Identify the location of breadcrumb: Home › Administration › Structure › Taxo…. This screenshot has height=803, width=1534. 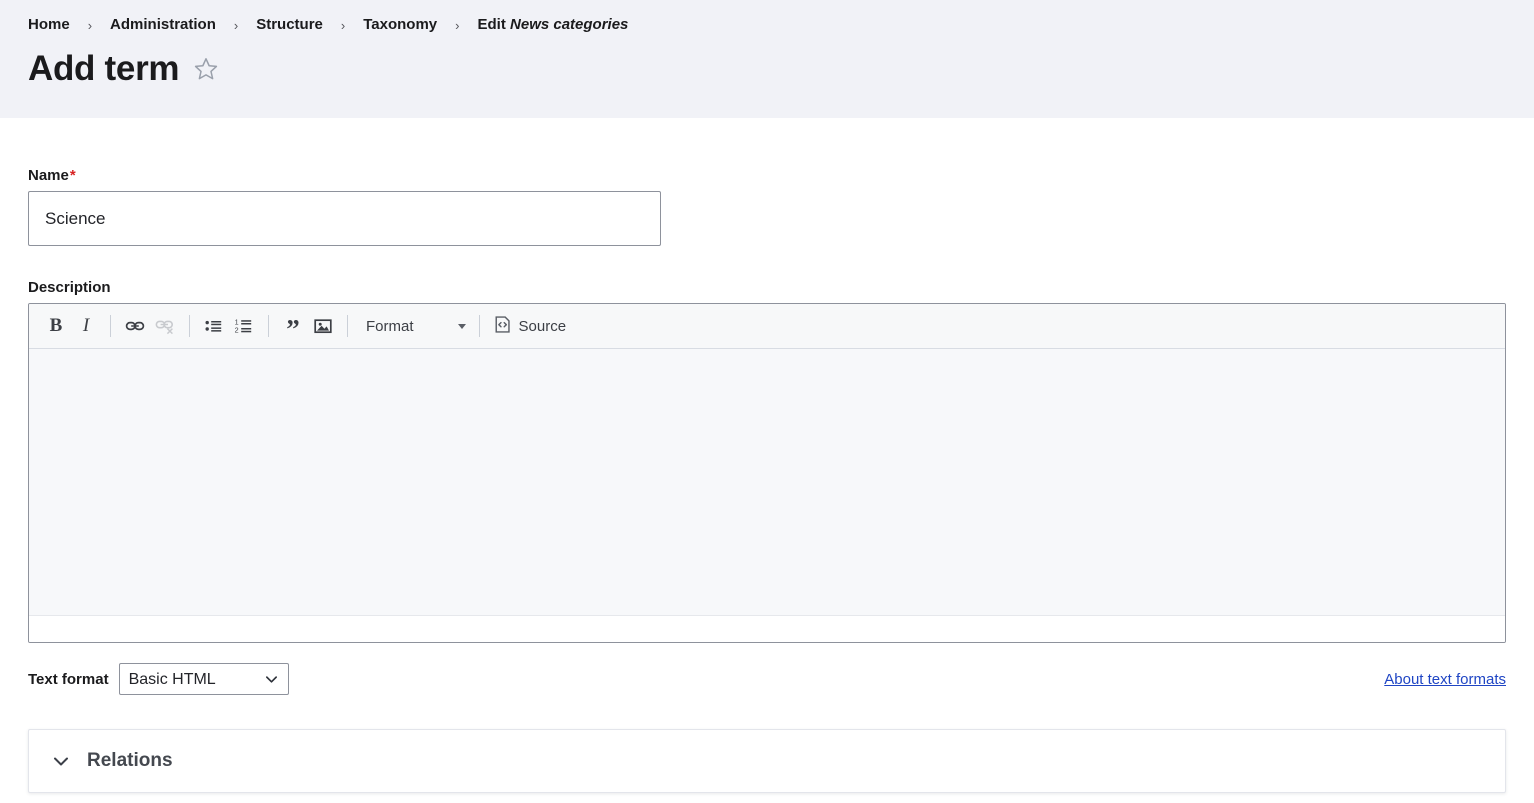
(767, 25).